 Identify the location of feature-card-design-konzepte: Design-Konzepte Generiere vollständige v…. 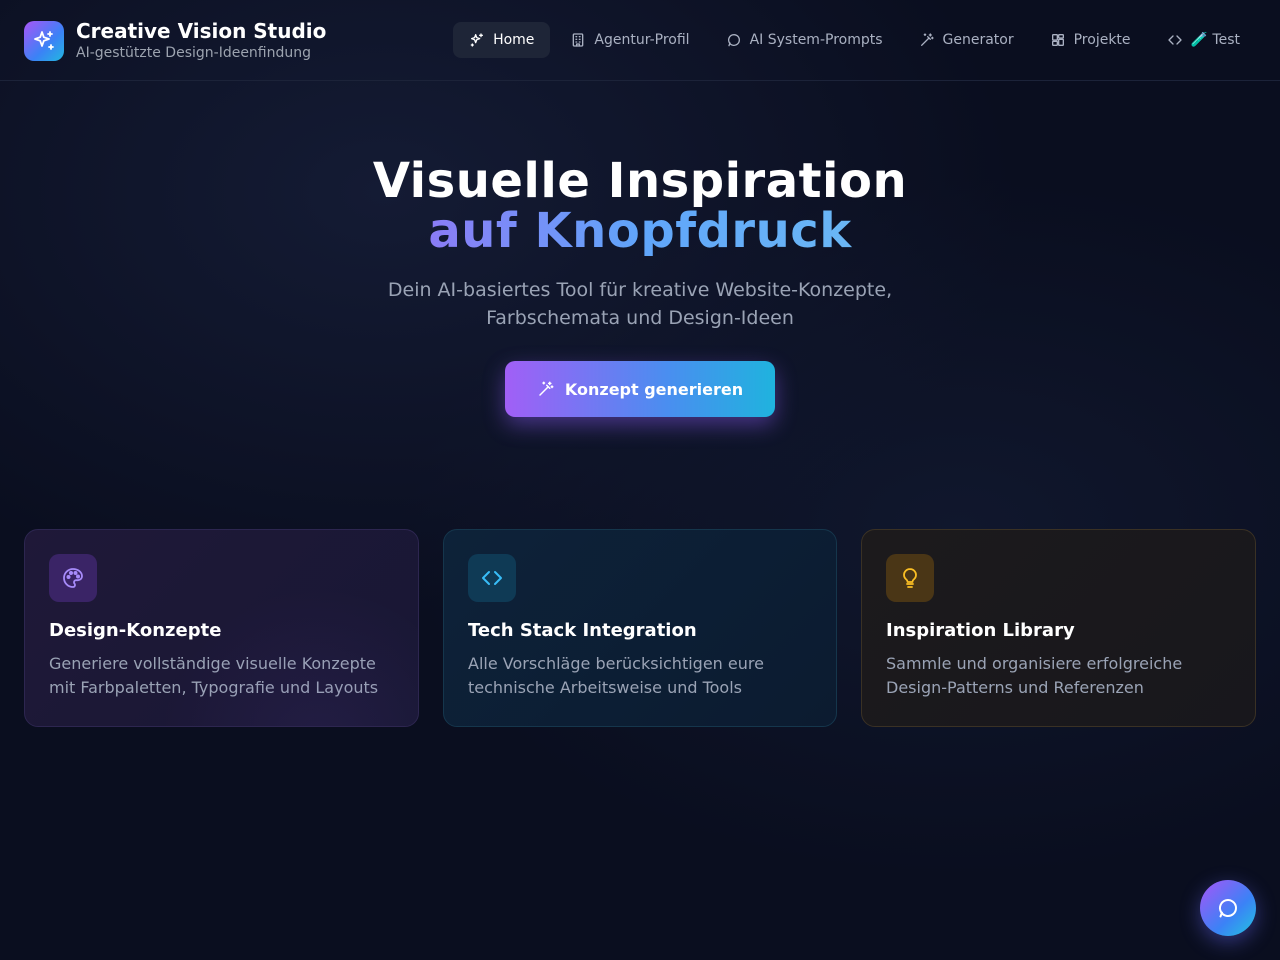
(221, 628).